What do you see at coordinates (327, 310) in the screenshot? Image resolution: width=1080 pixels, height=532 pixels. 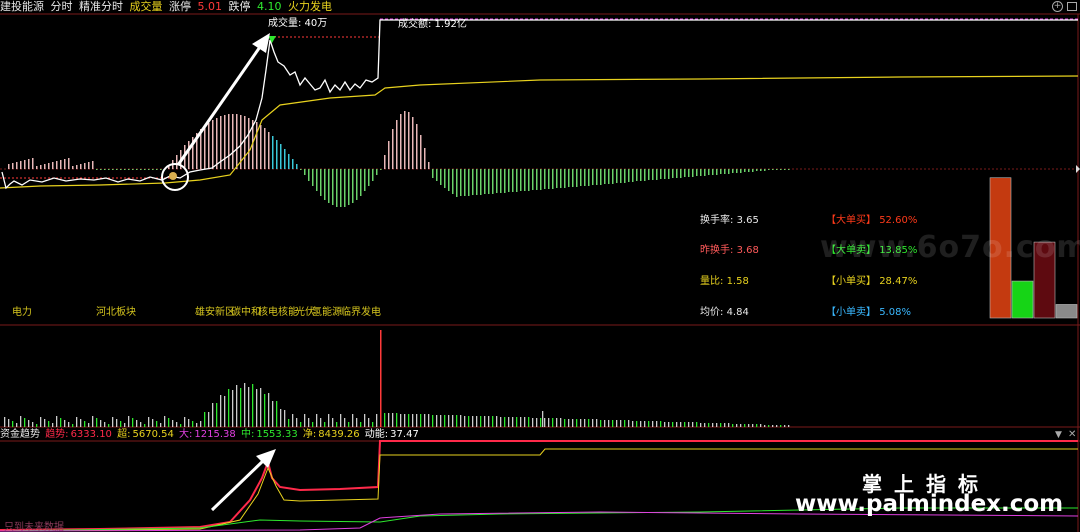 I see `sector-hydrogen: 氢能源` at bounding box center [327, 310].